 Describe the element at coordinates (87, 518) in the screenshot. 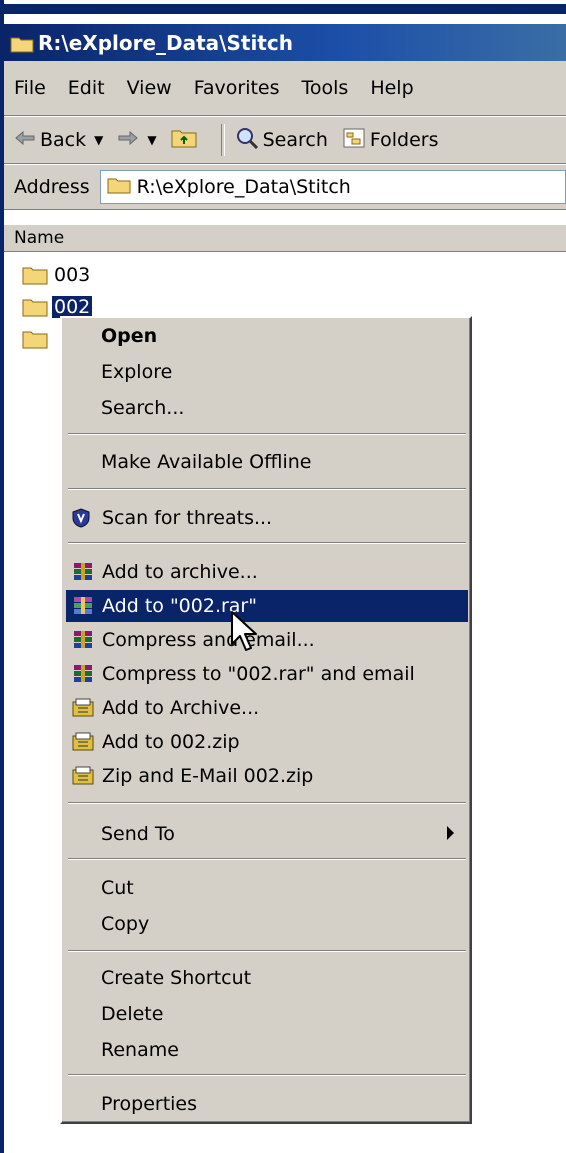

I see `shield-icon` at that location.